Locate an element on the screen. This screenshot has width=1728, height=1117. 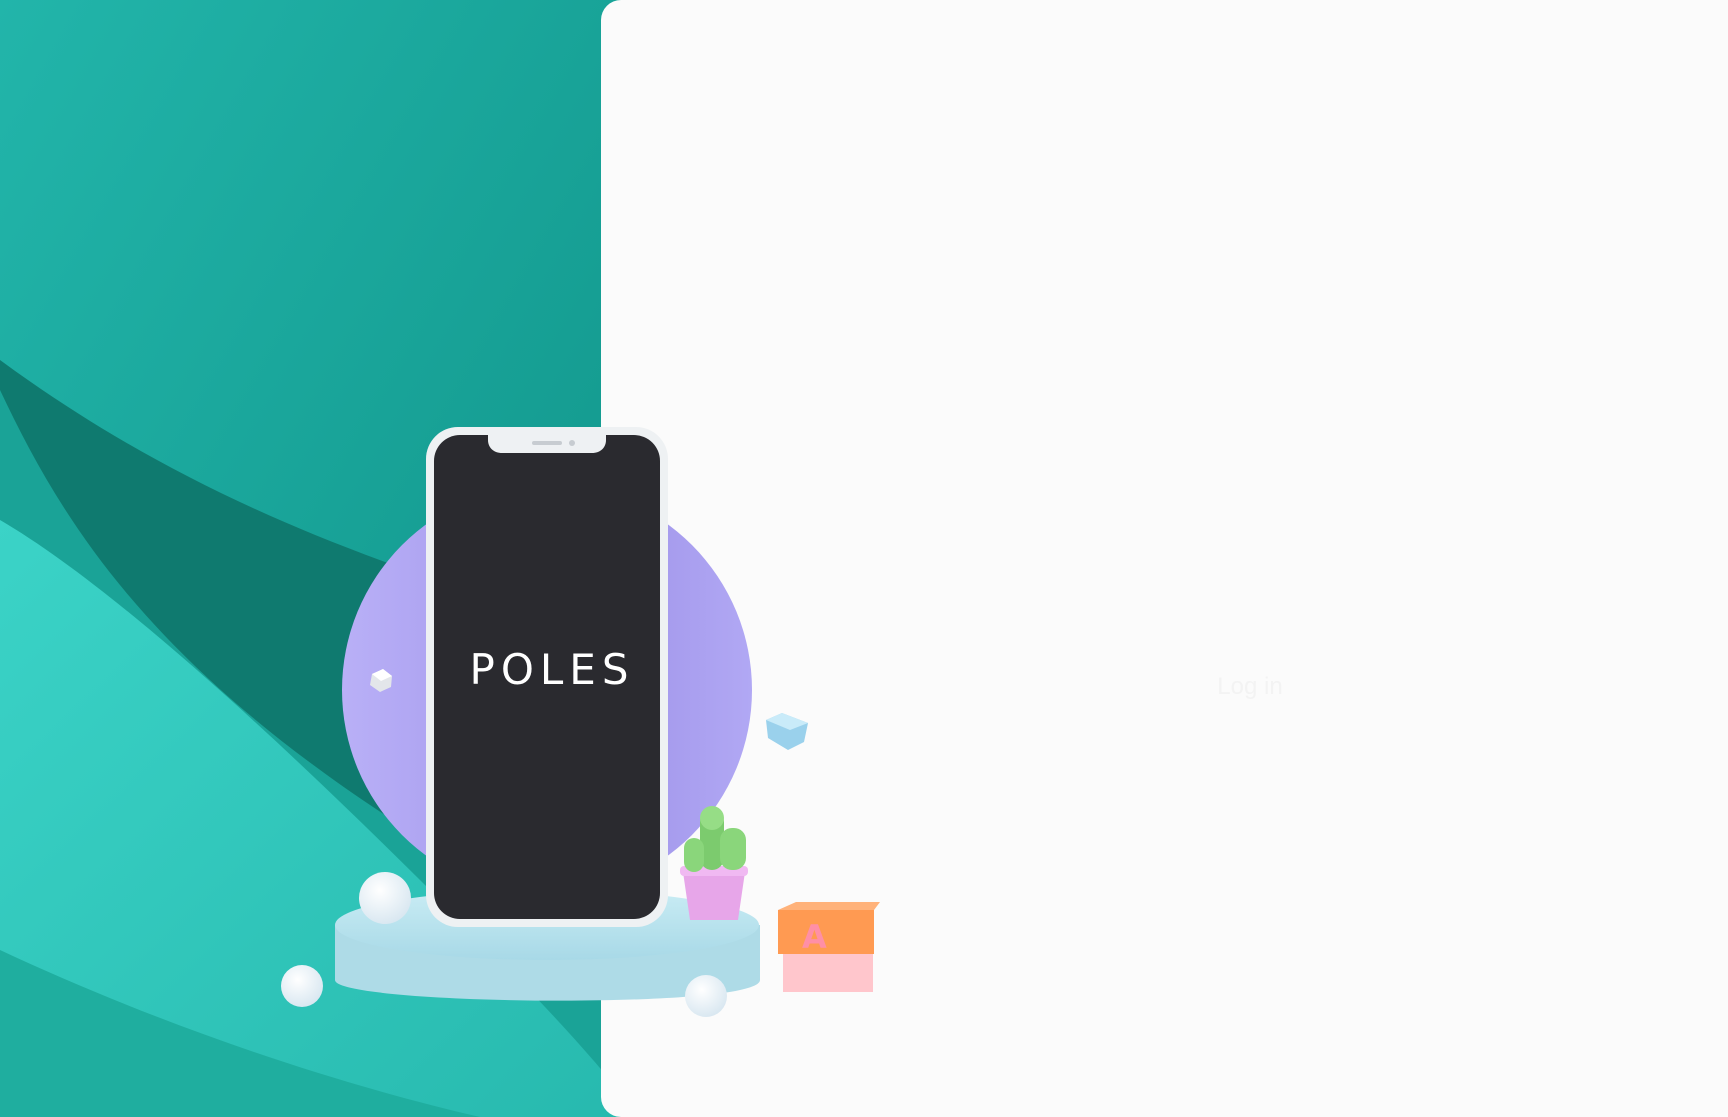
svg-text: A is located at coordinates (814, 937).